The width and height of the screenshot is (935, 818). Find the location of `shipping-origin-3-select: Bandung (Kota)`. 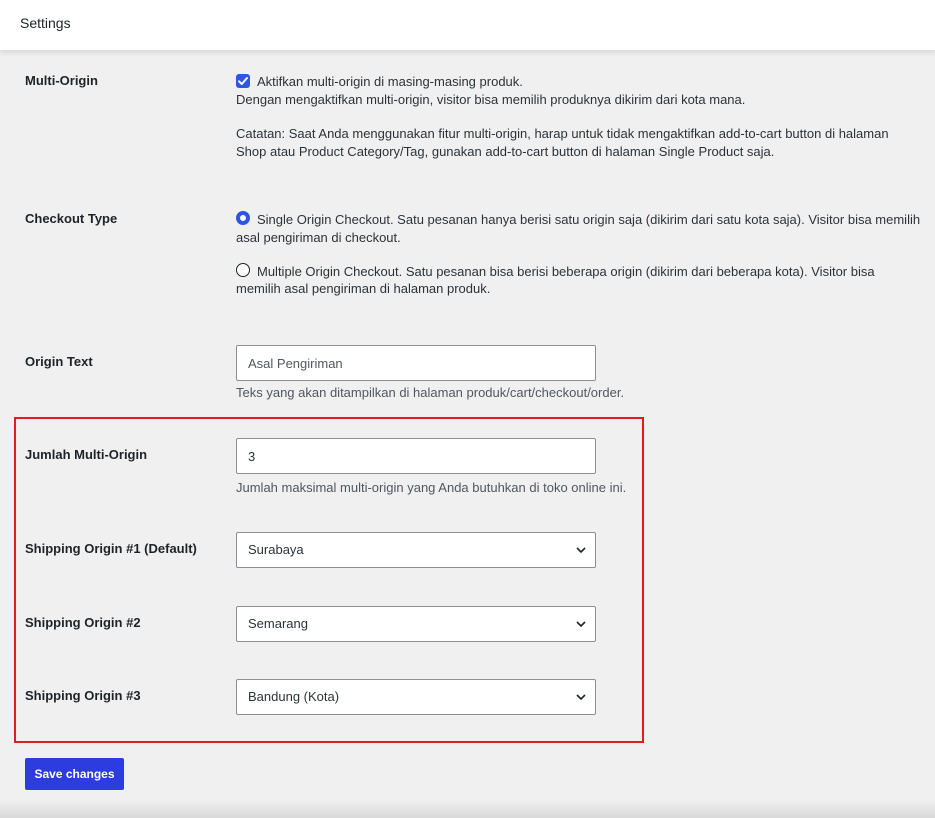

shipping-origin-3-select: Bandung (Kota) is located at coordinates (416, 697).